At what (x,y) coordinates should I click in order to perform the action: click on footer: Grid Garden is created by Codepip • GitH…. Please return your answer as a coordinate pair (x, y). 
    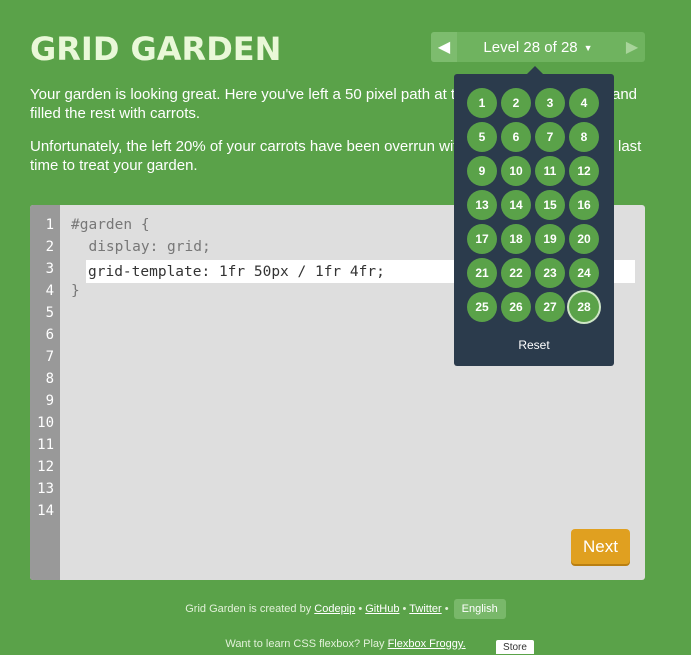
    Looking at the image, I should click on (345, 609).